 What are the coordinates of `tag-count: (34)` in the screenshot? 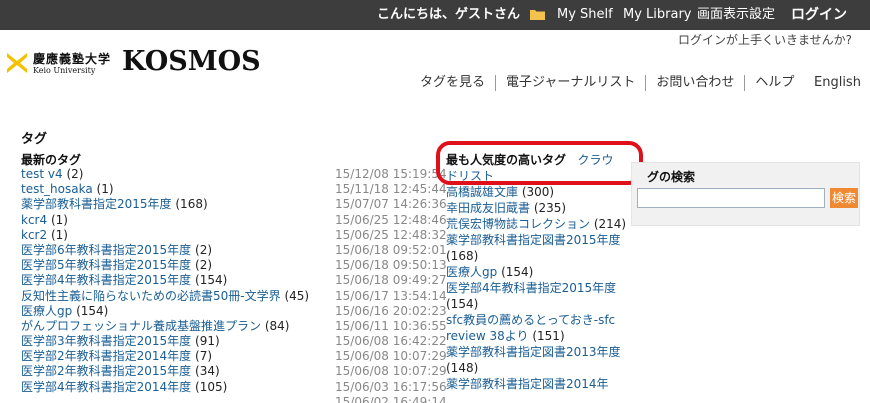 It's located at (207, 371).